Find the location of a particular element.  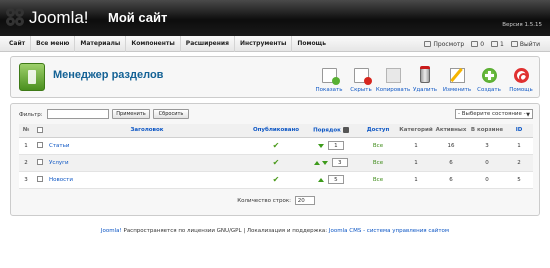

row-order: 3 is located at coordinates (331, 163).